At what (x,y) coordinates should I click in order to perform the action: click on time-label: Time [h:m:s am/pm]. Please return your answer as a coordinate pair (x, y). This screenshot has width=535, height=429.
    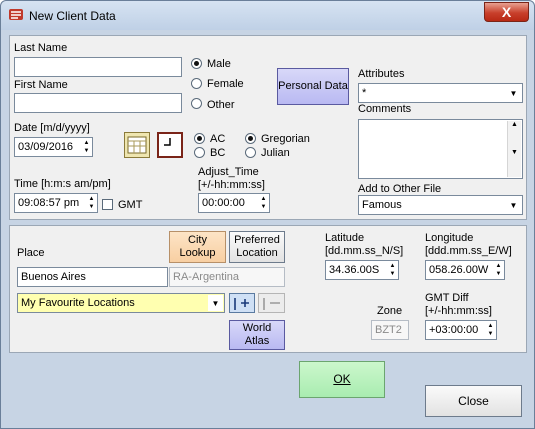
    Looking at the image, I should click on (62, 184).